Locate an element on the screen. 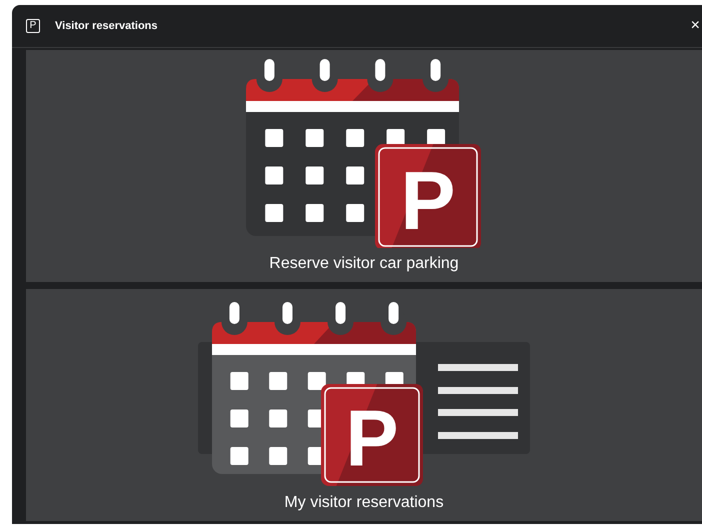 The width and height of the screenshot is (702, 527). app-icon: P is located at coordinates (33, 26).